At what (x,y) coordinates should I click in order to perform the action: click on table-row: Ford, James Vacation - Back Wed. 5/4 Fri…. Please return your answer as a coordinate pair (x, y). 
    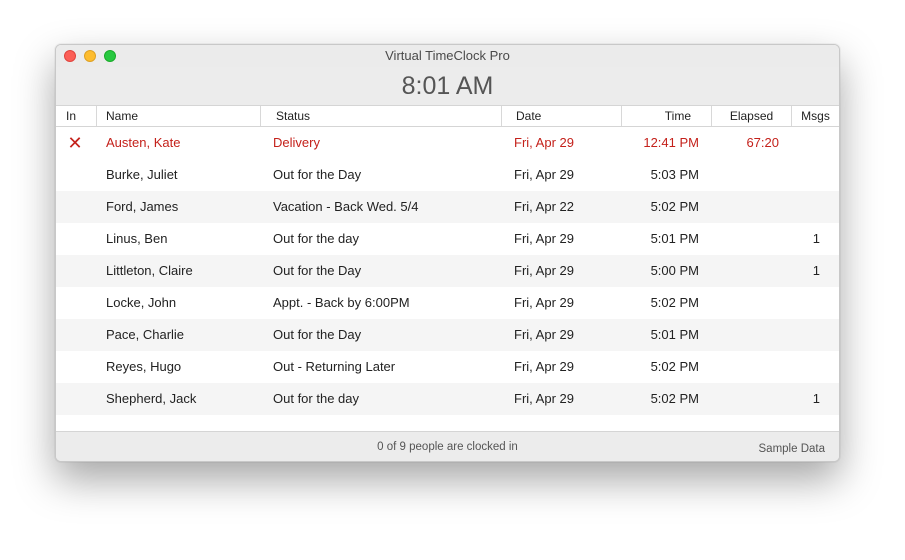
    Looking at the image, I should click on (447, 207).